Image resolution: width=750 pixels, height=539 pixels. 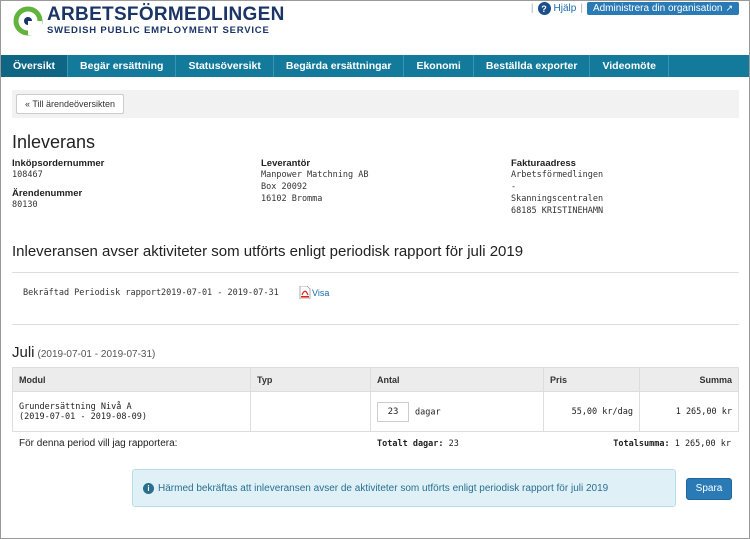 I want to click on info-icon: i, so click(x=148, y=488).